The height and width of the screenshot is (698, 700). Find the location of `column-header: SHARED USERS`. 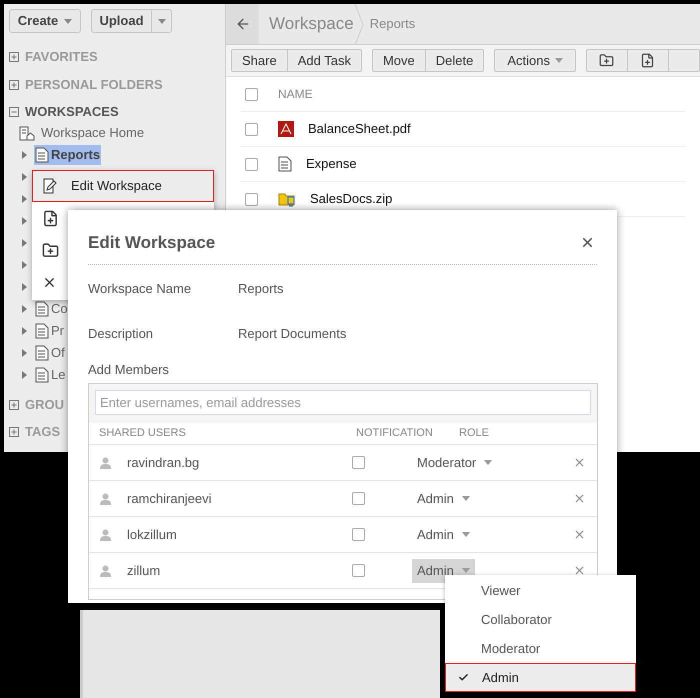

column-header: SHARED USERS is located at coordinates (143, 434).